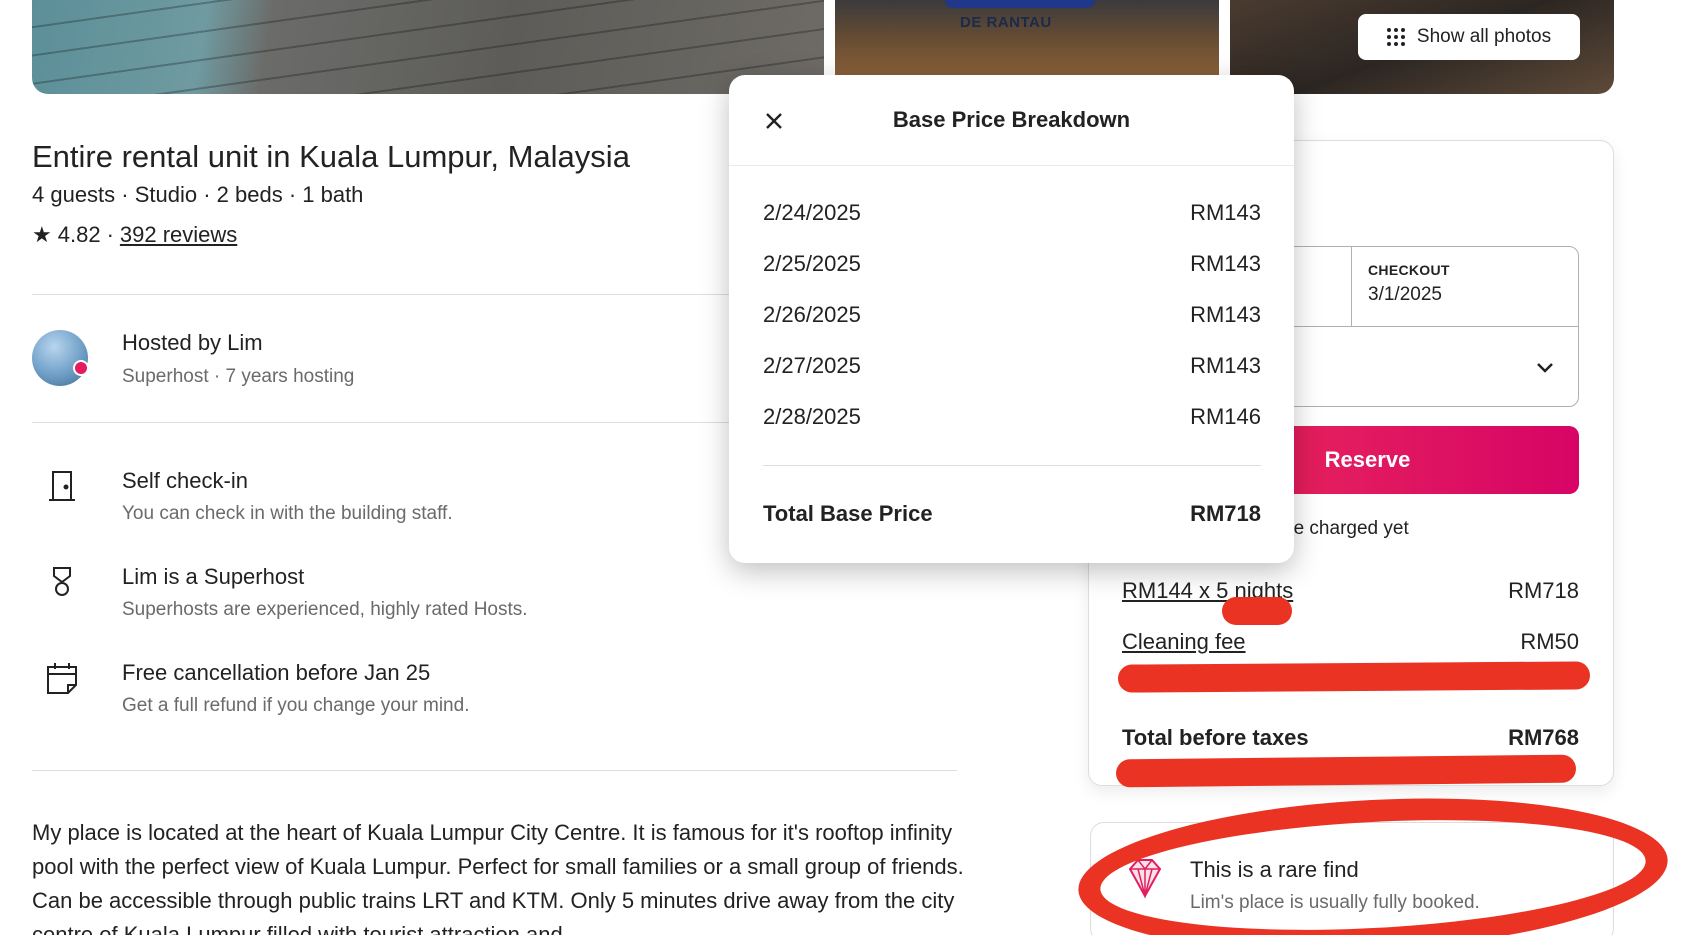 The height and width of the screenshot is (935, 1682). What do you see at coordinates (1012, 366) in the screenshot?
I see `price-breakdown-row: 2/27/2025 RM143` at bounding box center [1012, 366].